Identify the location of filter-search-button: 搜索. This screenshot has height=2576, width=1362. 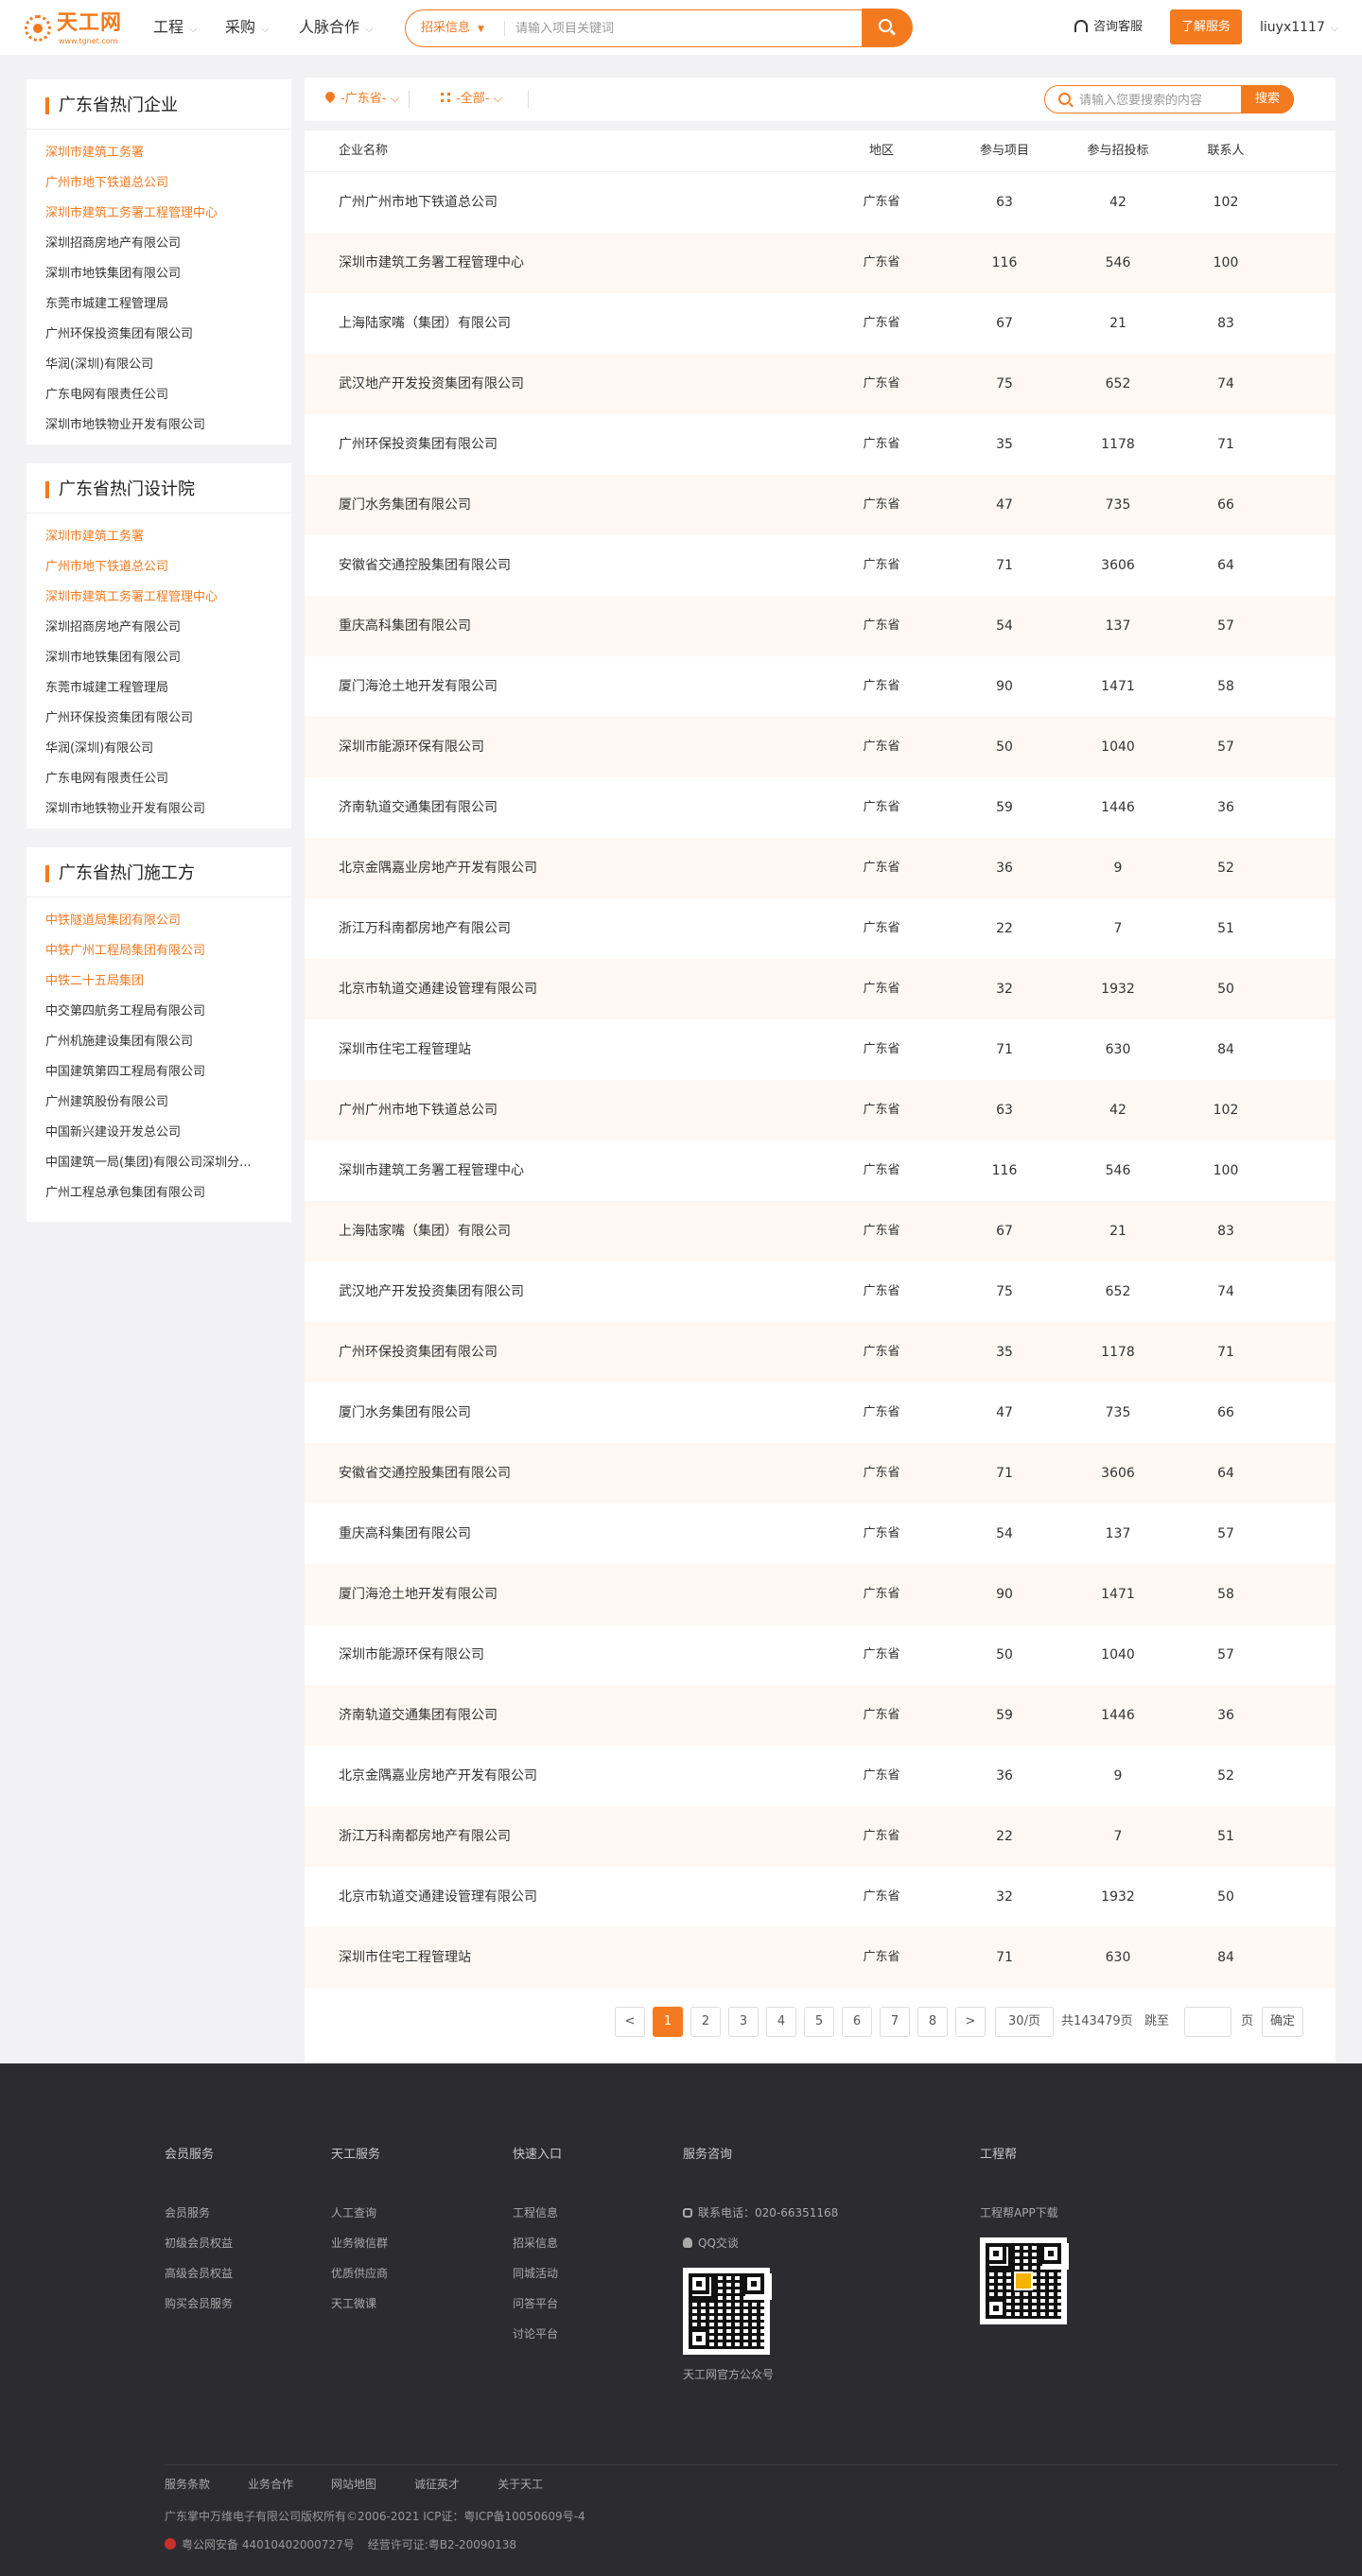
(1267, 99).